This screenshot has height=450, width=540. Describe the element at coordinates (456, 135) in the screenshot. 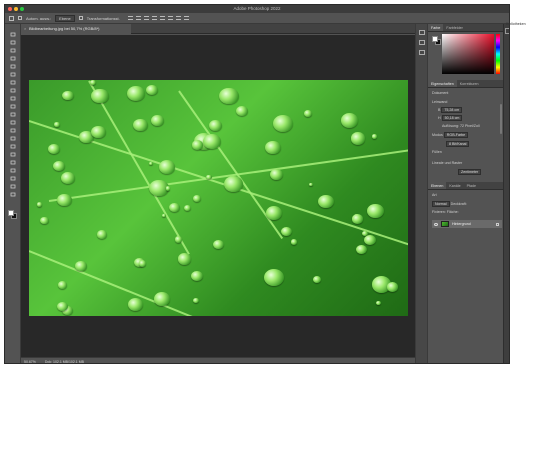

I see `mode-dropdown: RGB-Farbe` at that location.